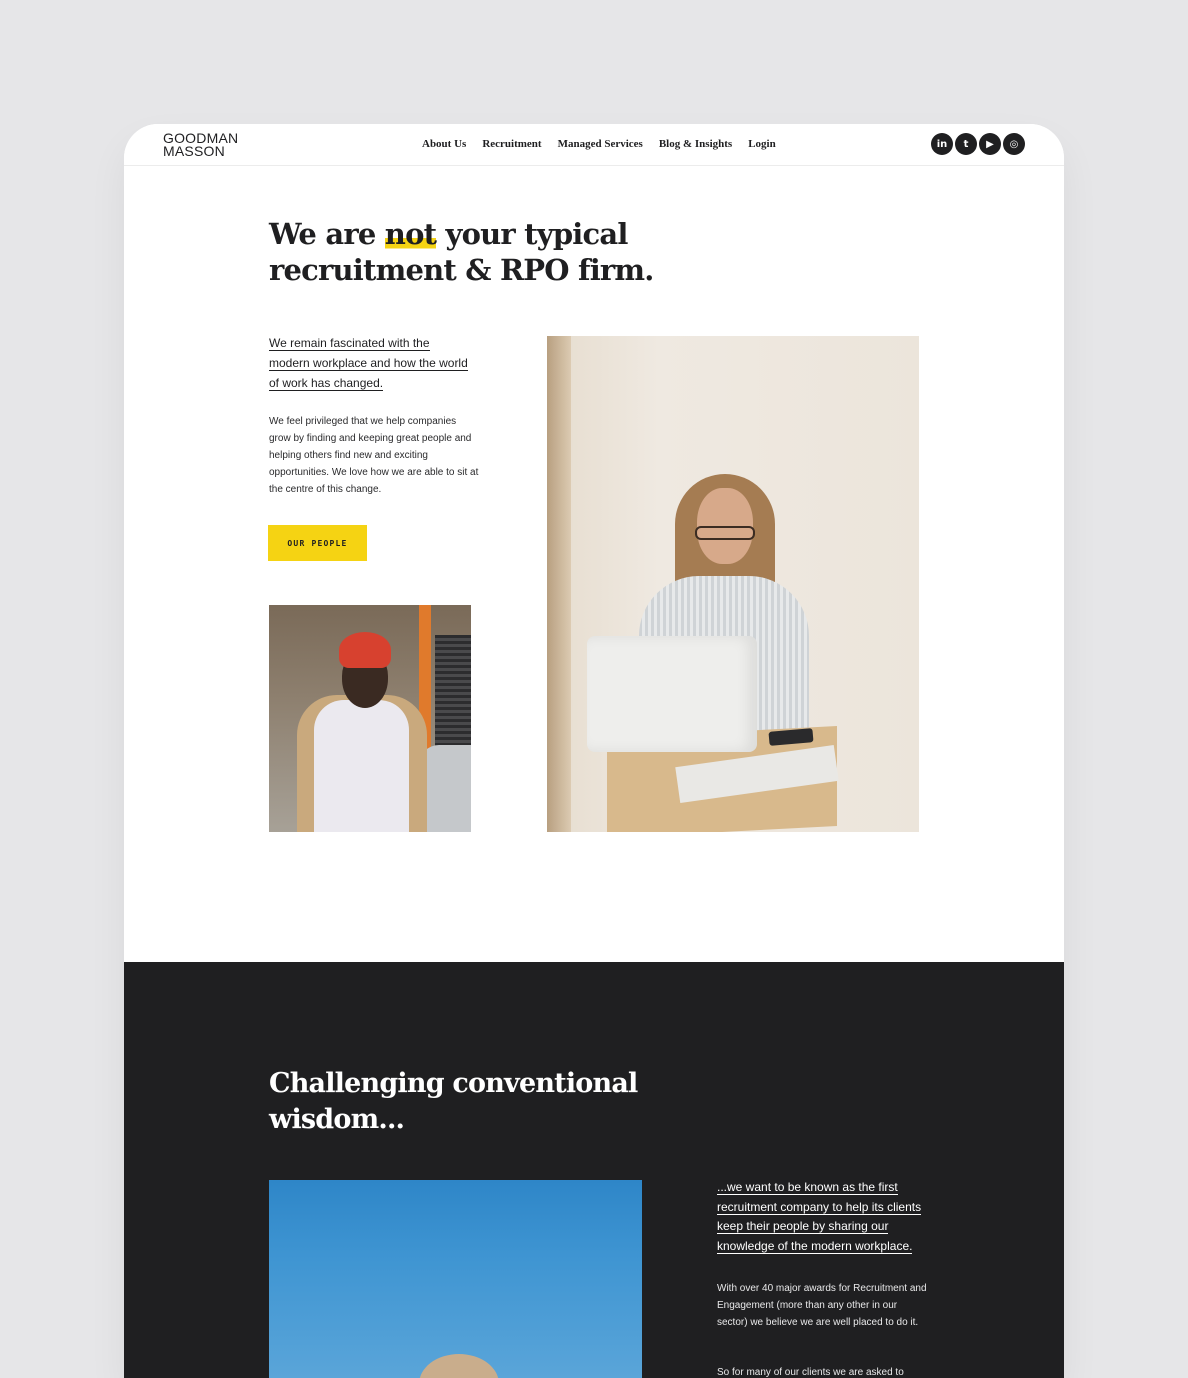 The width and height of the screenshot is (1188, 1378). Describe the element at coordinates (990, 144) in the screenshot. I see `youtube-icon: ▶` at that location.